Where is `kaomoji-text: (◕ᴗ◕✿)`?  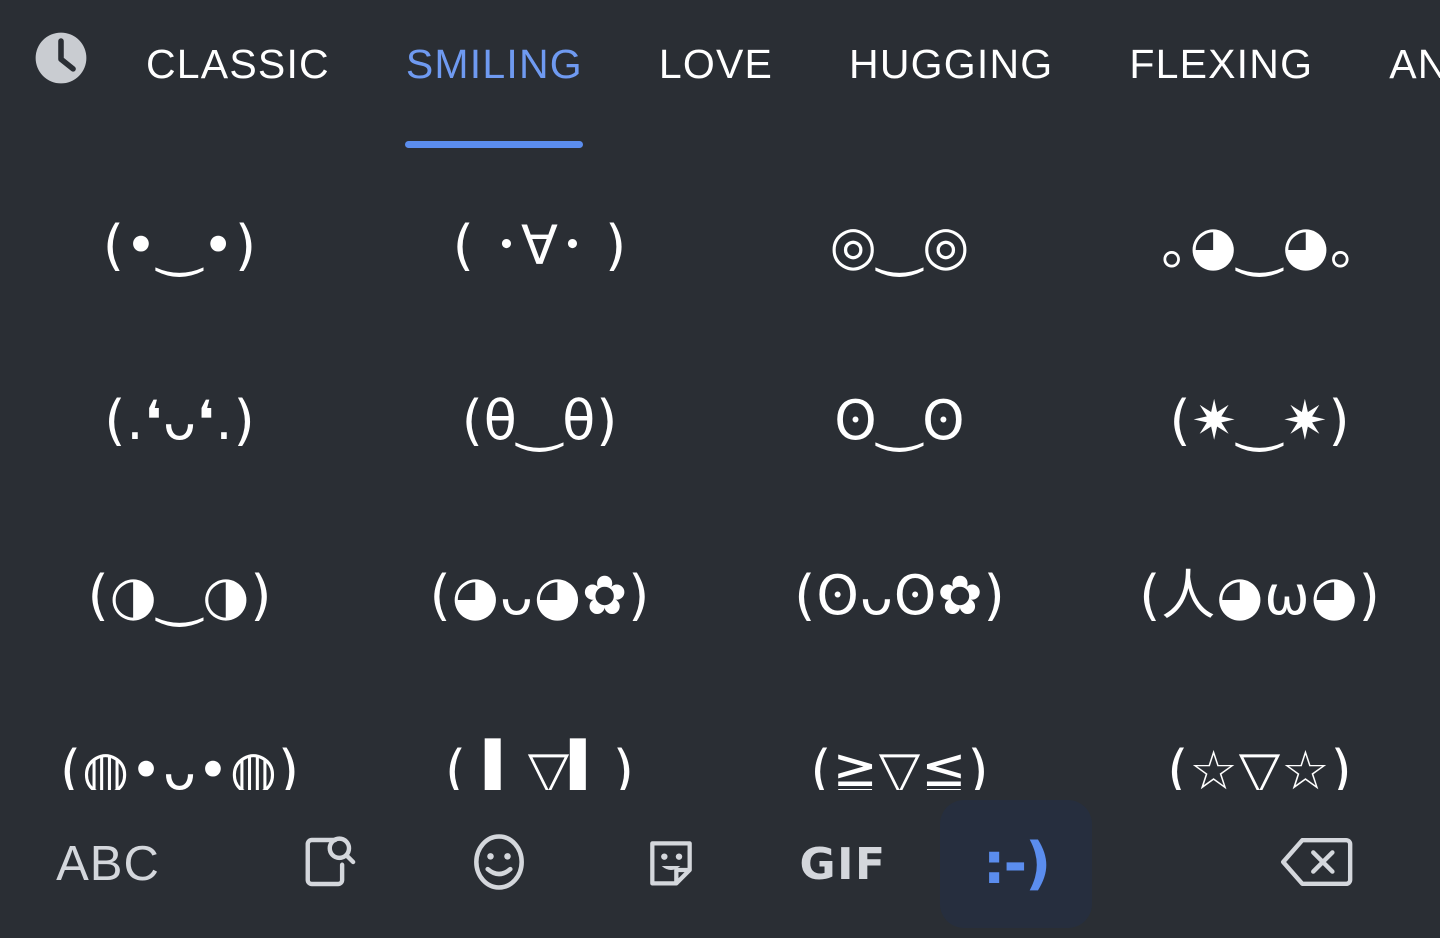 kaomoji-text: (◕ᴗ◕✿) is located at coordinates (540, 595).